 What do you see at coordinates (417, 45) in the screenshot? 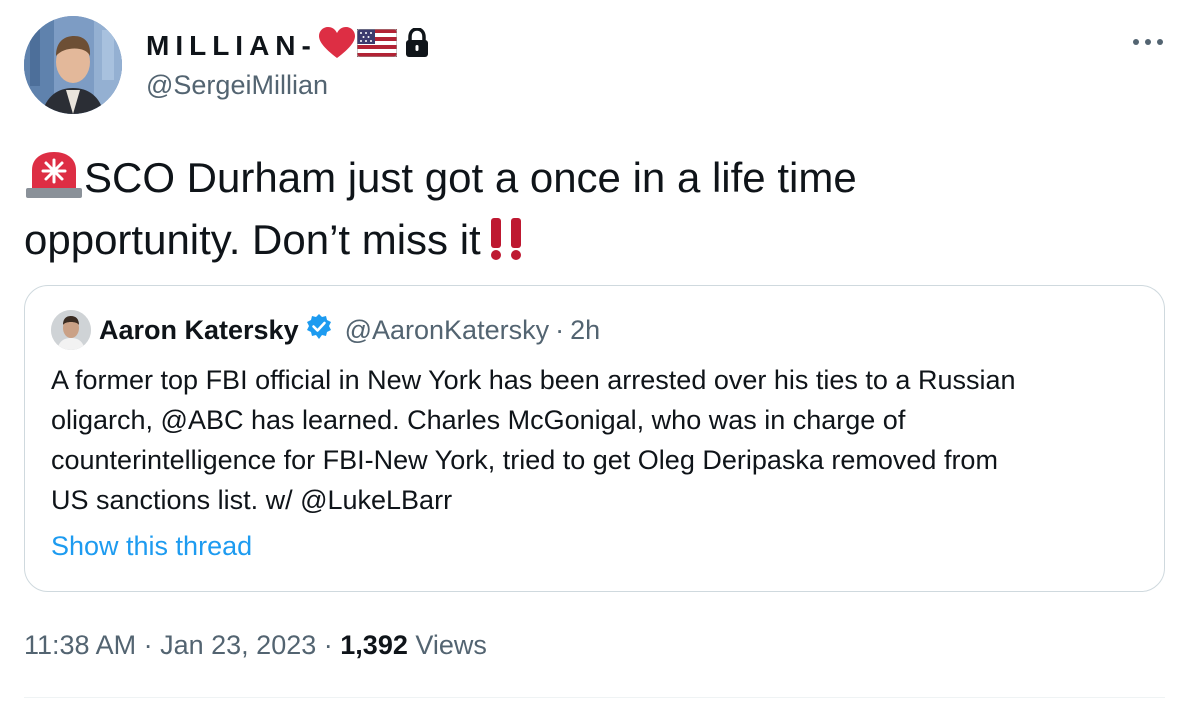
I see `lock-icon` at bounding box center [417, 45].